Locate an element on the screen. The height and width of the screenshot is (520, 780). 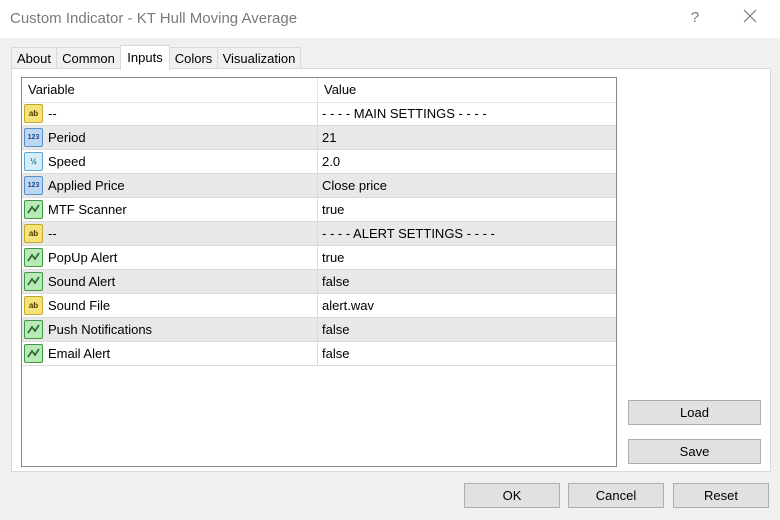
variable-value: - - - - MAIN SETTINGS - - - - is located at coordinates (404, 113).